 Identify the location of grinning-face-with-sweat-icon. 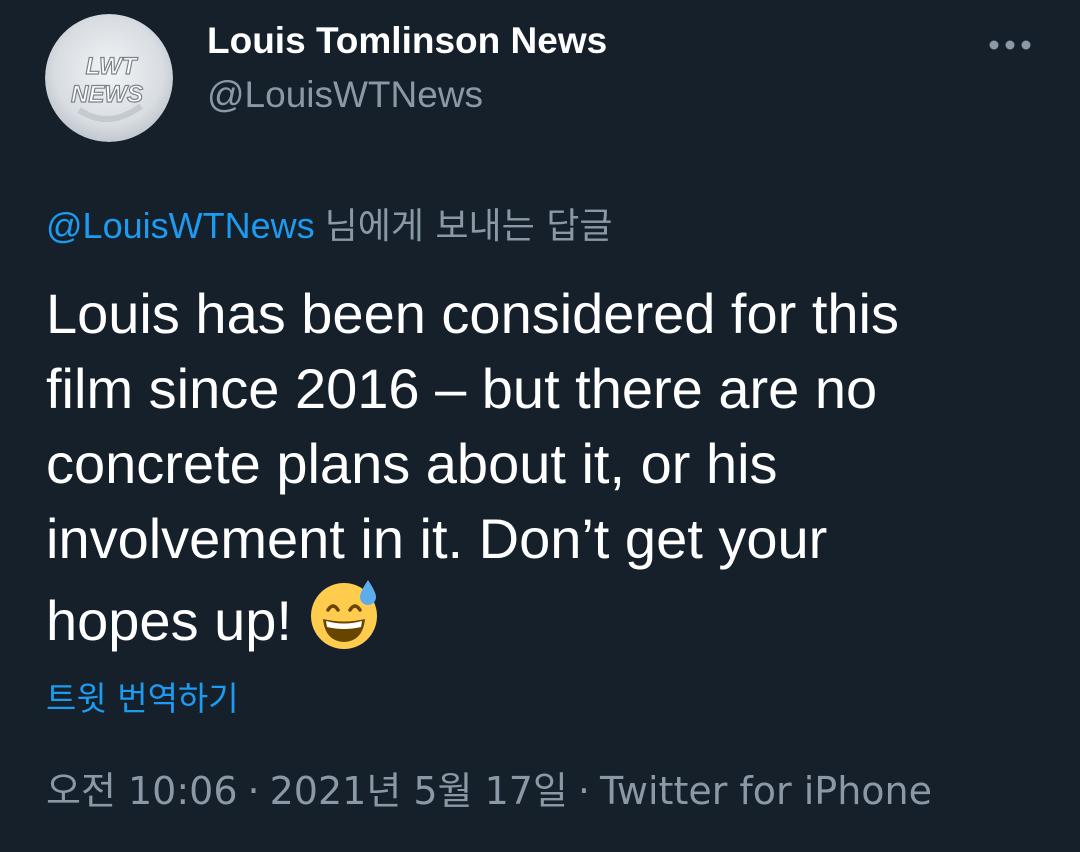
(344, 614).